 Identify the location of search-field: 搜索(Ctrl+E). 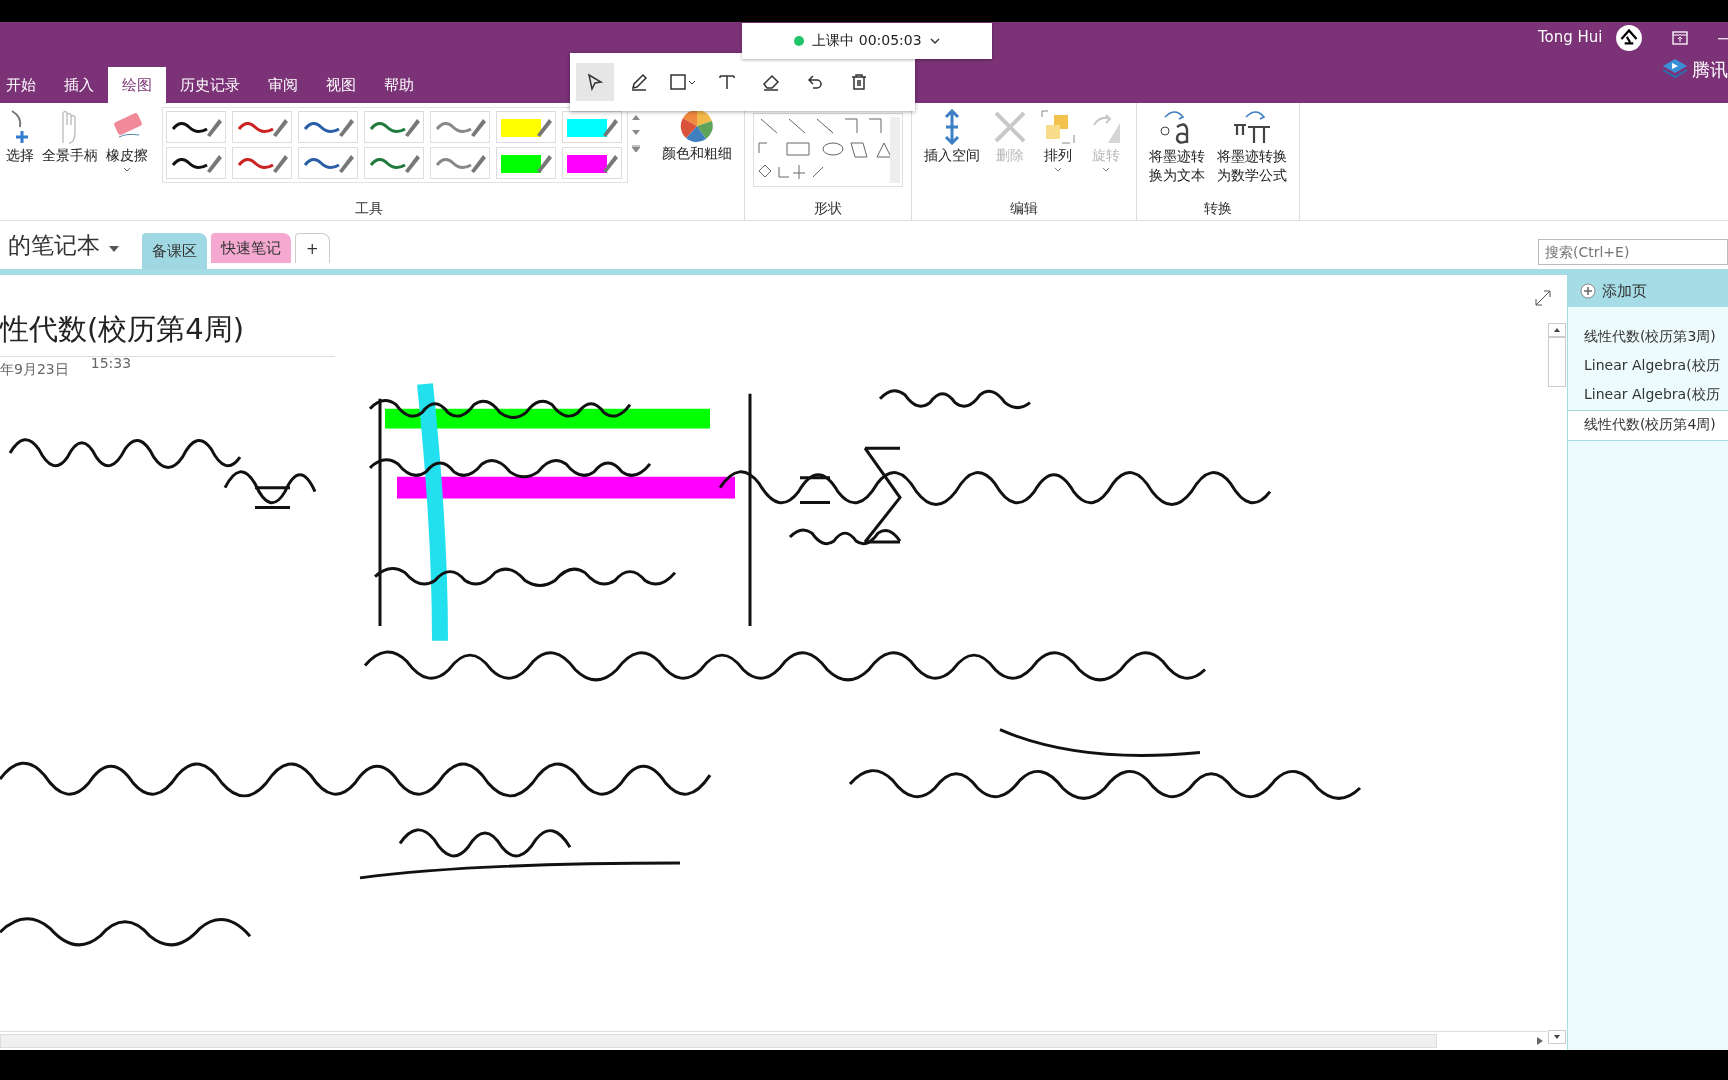
(1633, 252).